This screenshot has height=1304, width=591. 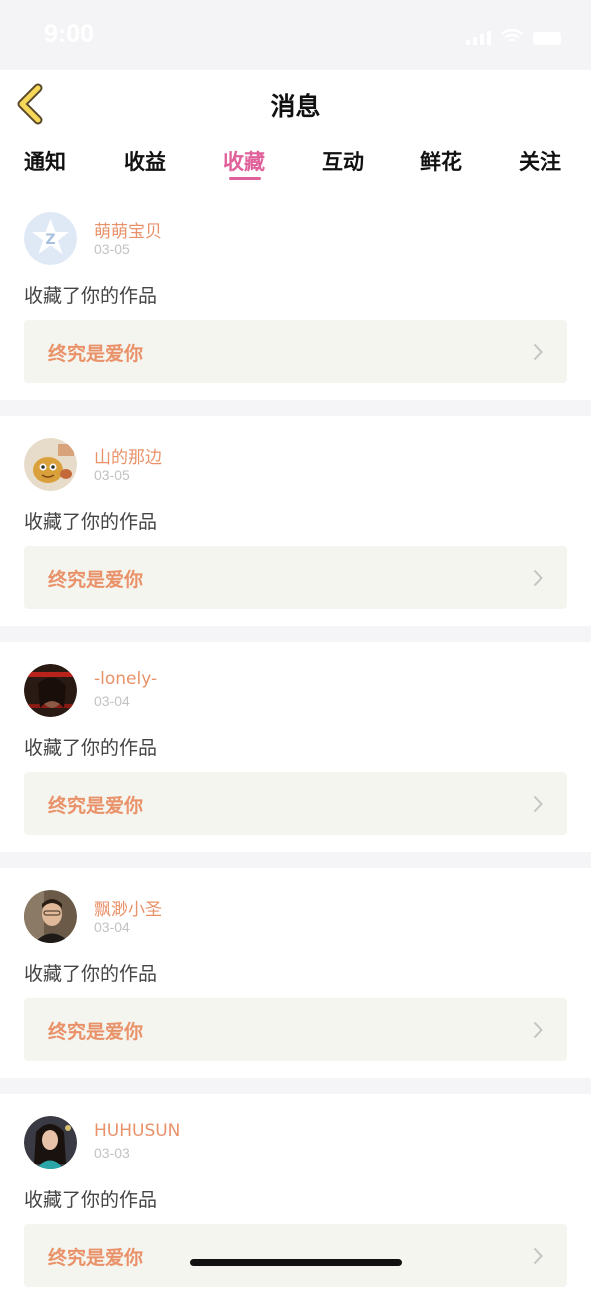 What do you see at coordinates (45, 161) in the screenshot?
I see `tab-notice: 通知` at bounding box center [45, 161].